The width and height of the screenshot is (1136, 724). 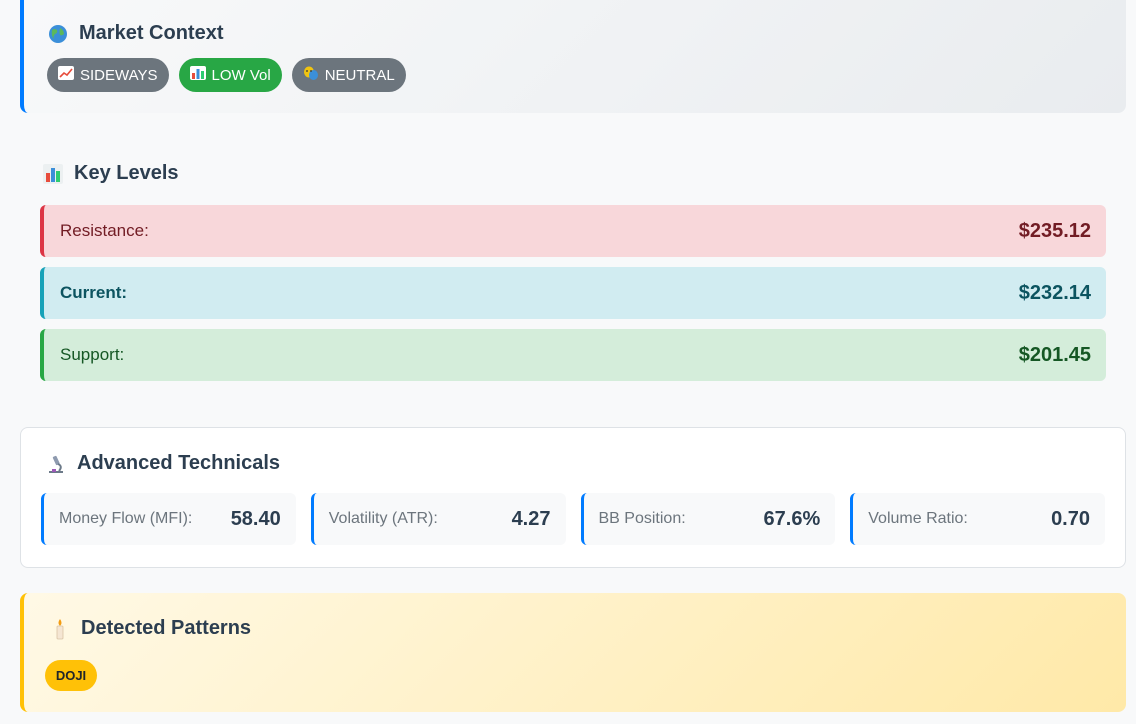 I want to click on metric-bb-position: BB Position: 67.6%, so click(x=708, y=519).